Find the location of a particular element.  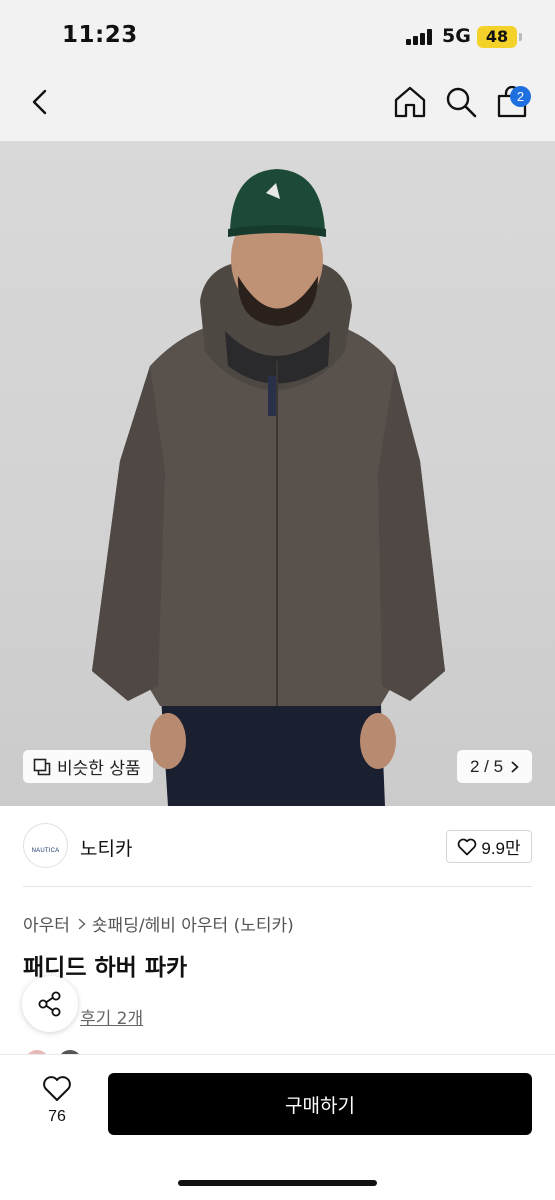

nav-bar is located at coordinates (277, 105).